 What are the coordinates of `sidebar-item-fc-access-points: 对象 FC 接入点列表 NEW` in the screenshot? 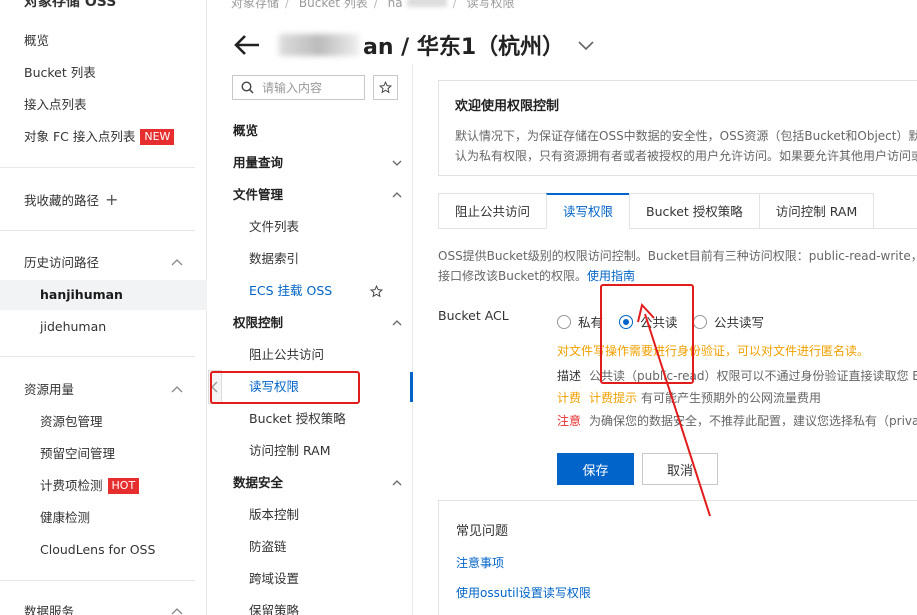 It's located at (99, 137).